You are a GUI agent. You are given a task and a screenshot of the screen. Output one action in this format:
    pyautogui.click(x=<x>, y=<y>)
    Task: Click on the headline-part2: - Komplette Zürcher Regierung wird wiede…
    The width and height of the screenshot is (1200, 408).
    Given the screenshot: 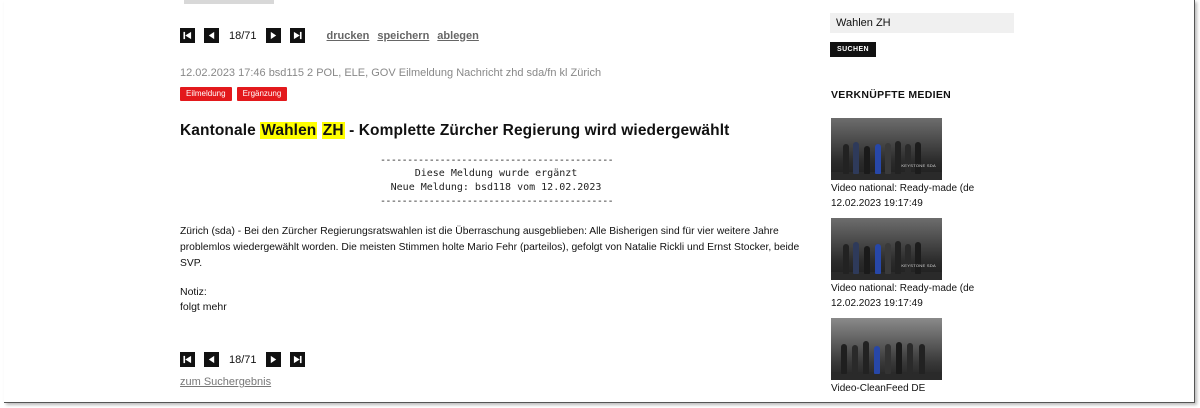 What is the action you would take?
    pyautogui.click(x=537, y=130)
    